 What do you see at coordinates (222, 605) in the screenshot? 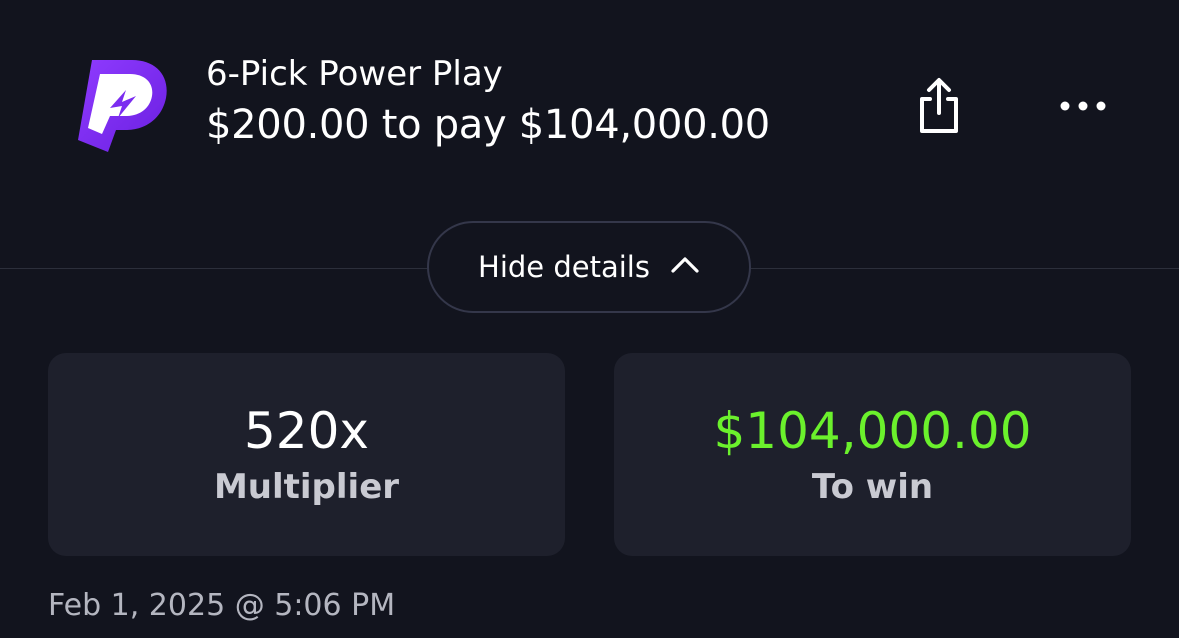
I see `entry-timestamp: Feb 1, 2025 @ 5:06 PM` at bounding box center [222, 605].